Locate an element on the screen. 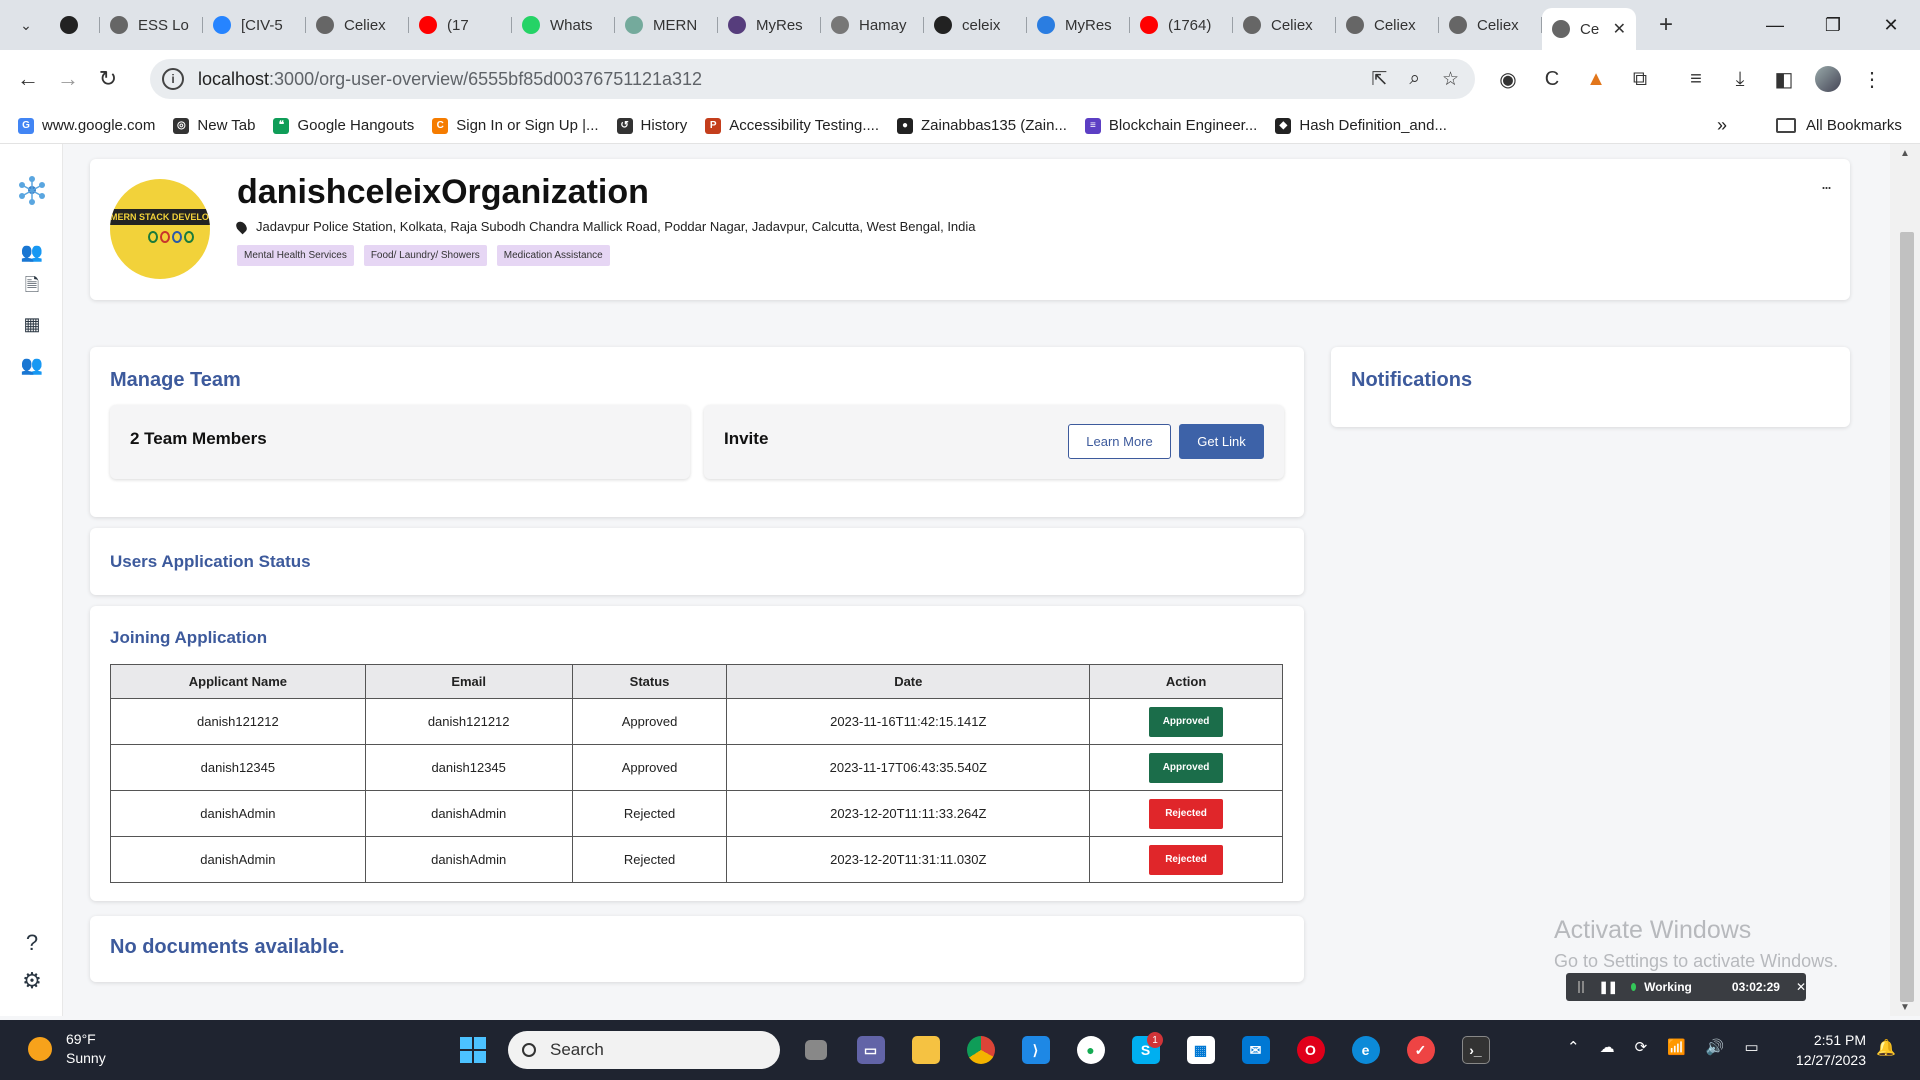 The width and height of the screenshot is (1920, 1080). invite-box: Invite Learn More Get Link is located at coordinates (994, 442).